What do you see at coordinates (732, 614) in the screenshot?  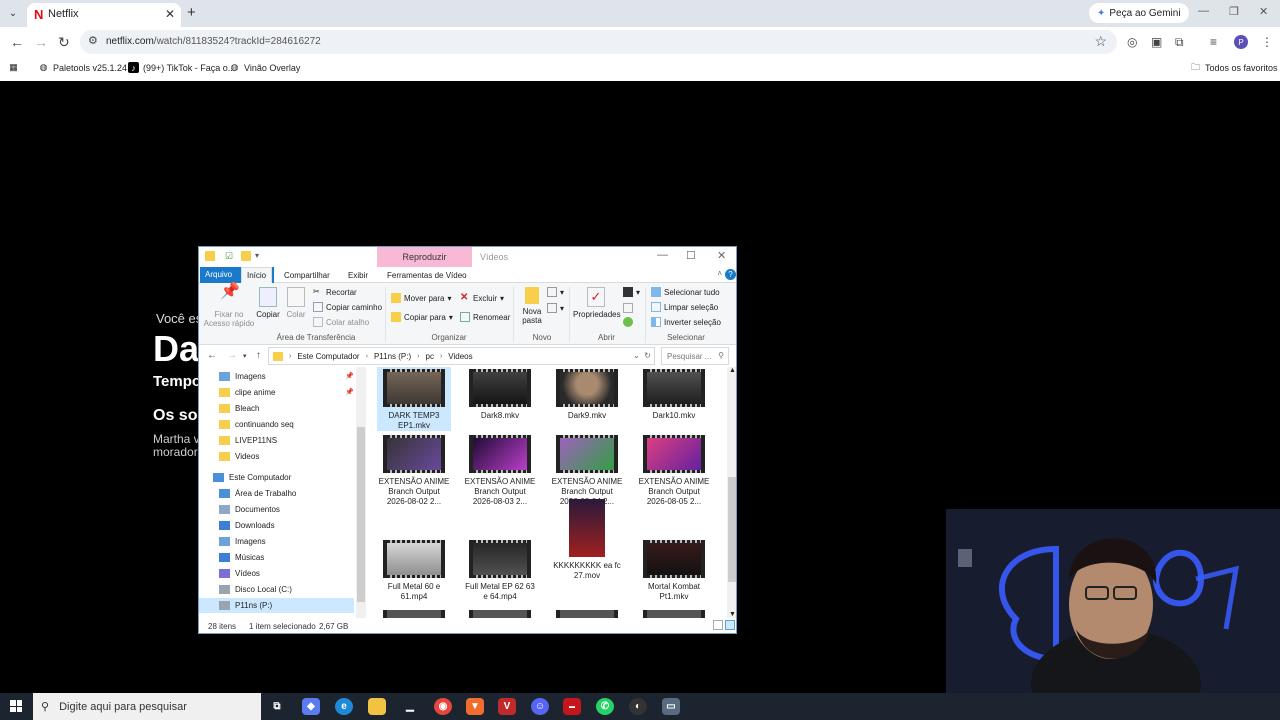 I see `scroll-down-icon: ▼` at bounding box center [732, 614].